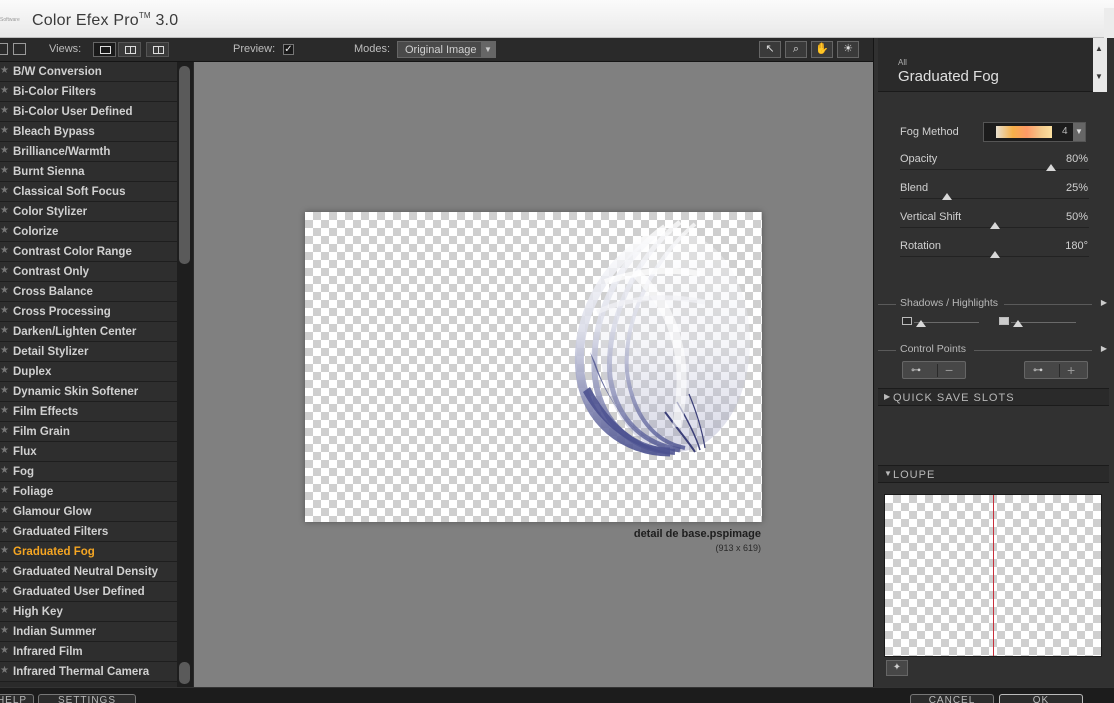 The width and height of the screenshot is (1114, 703). Describe the element at coordinates (952, 698) in the screenshot. I see `cancel-button: CANCEL` at that location.